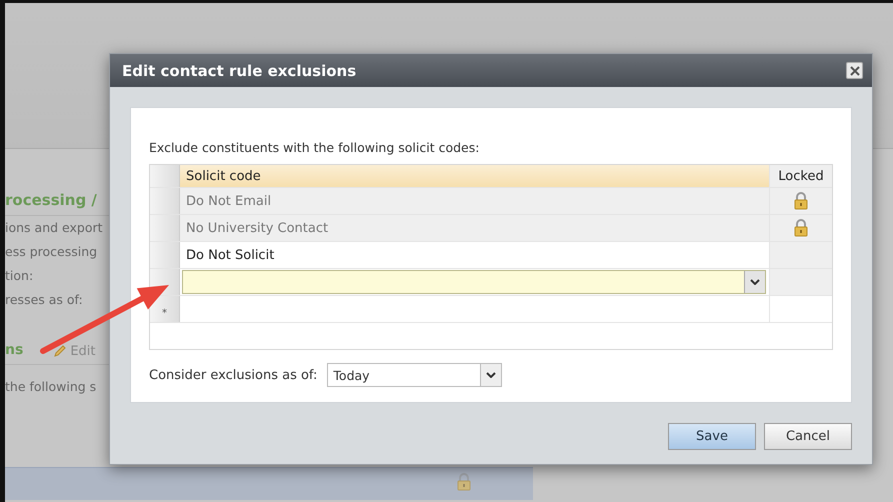  I want to click on section-heading: ns, so click(14, 350).